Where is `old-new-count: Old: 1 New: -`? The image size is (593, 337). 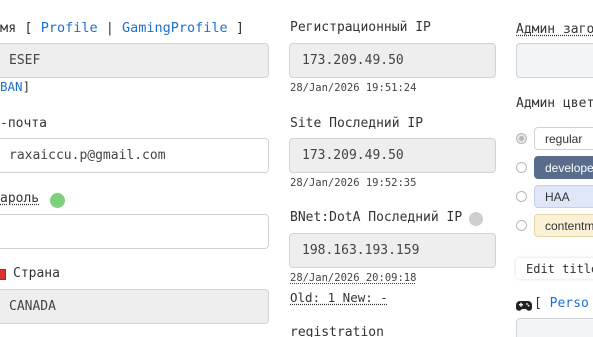
old-new-count: Old: 1 New: - is located at coordinates (339, 297).